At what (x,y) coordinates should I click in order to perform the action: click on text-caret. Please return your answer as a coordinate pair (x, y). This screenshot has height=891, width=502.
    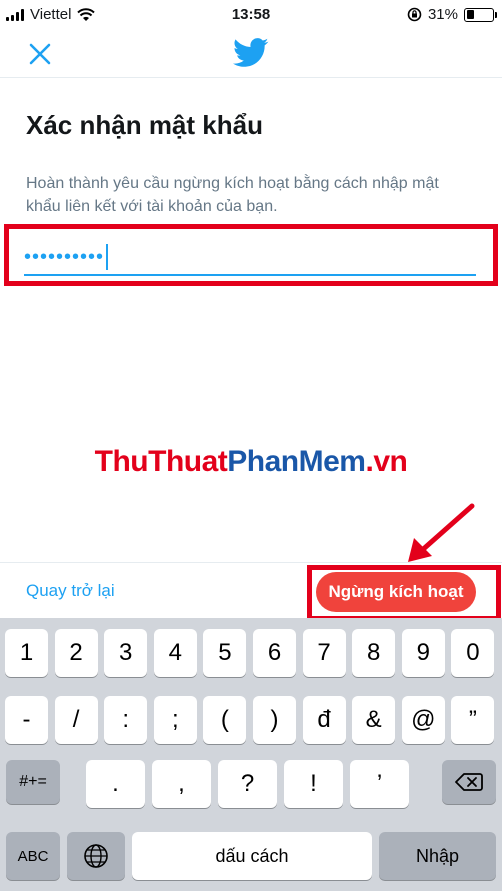
    Looking at the image, I should click on (107, 257).